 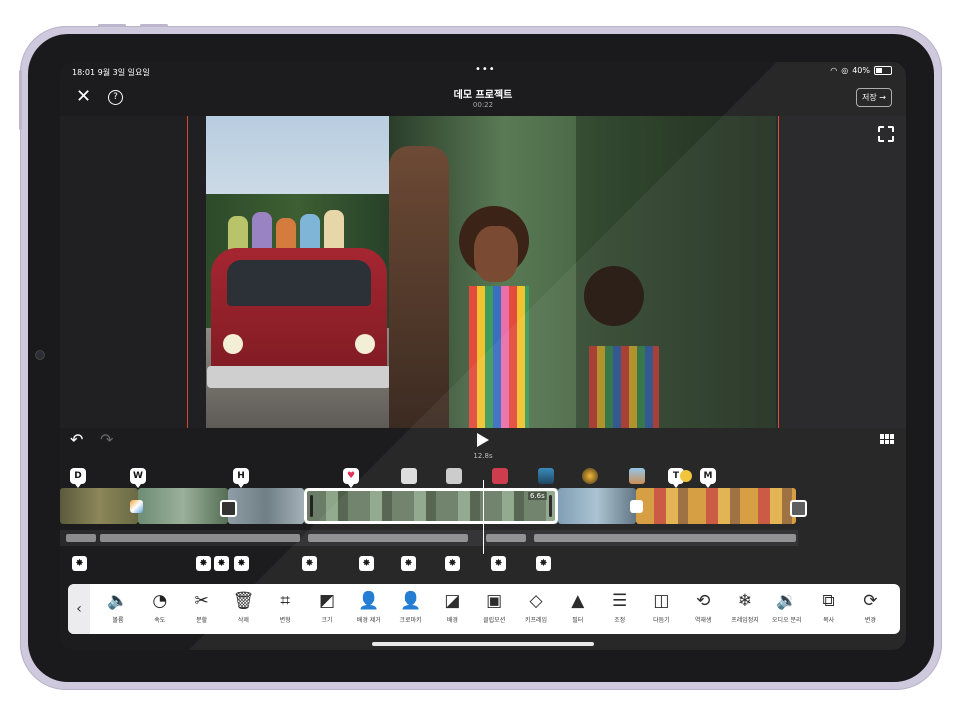 I want to click on playhead-time: 12.8s, so click(x=483, y=456).